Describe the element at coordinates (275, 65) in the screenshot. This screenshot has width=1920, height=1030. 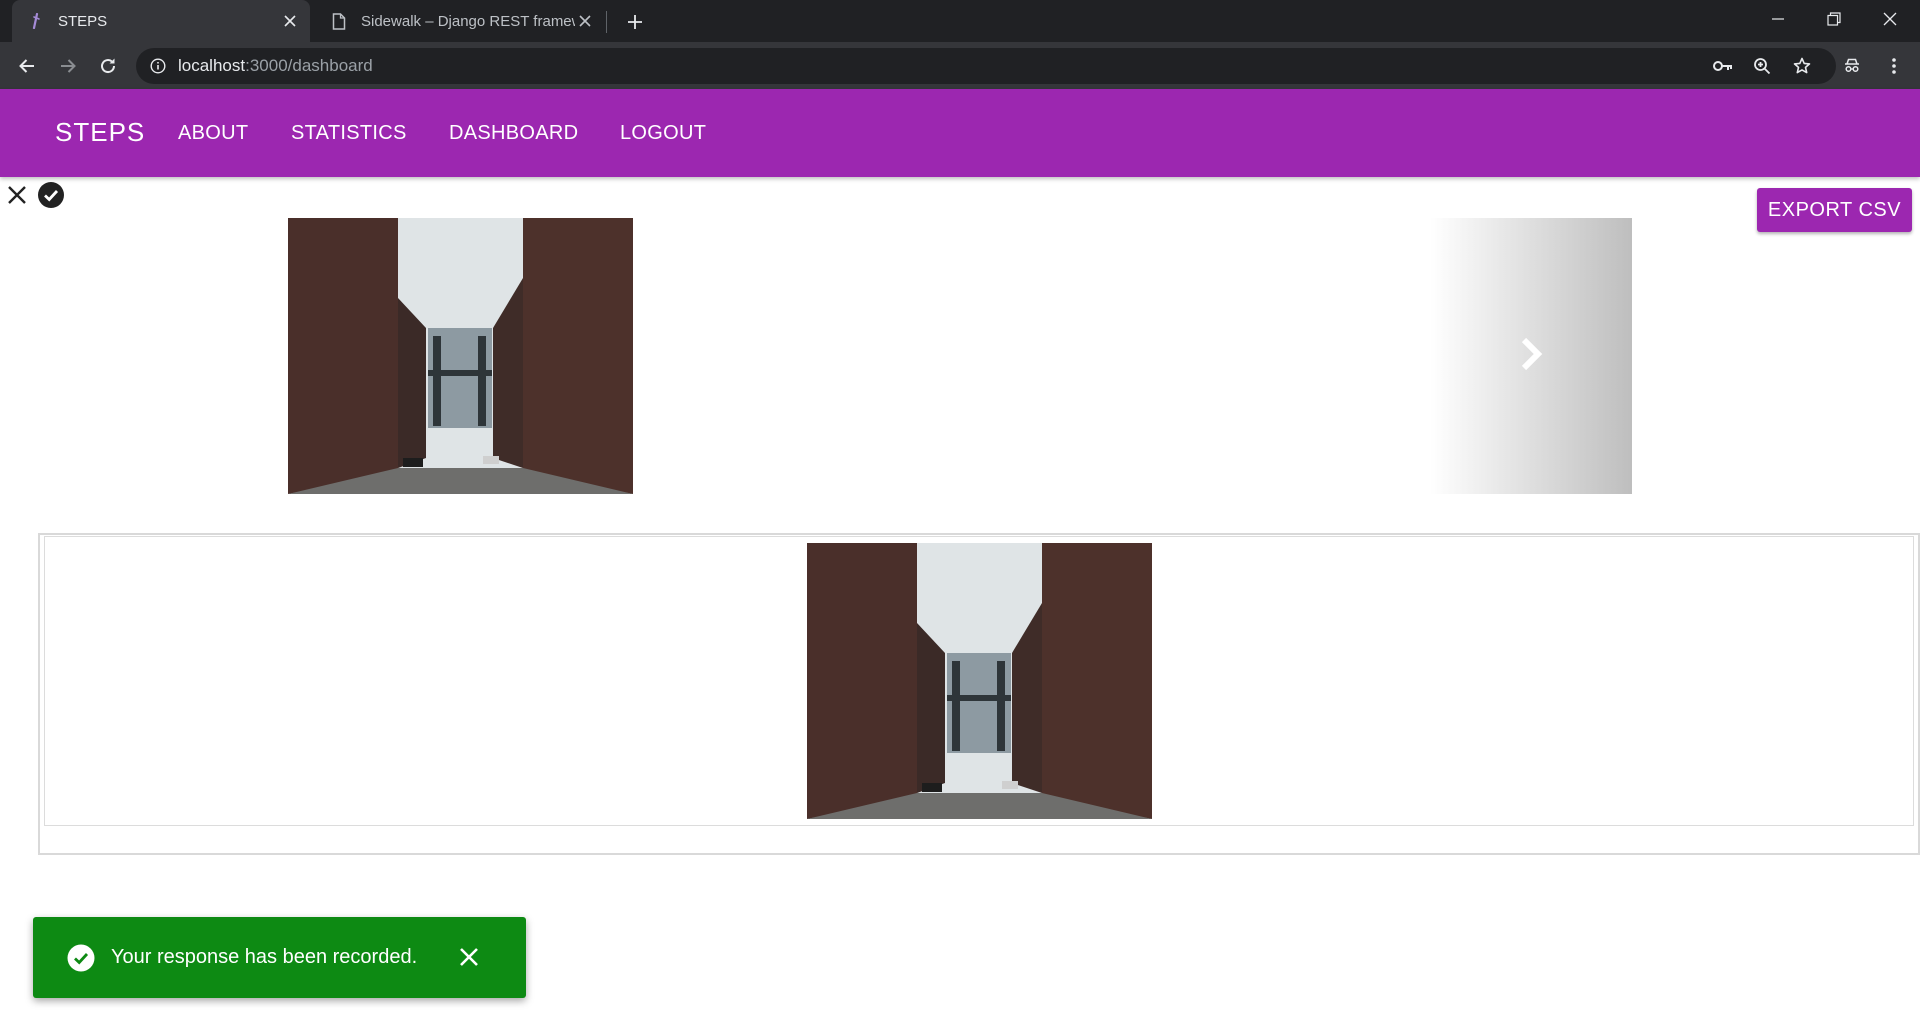
I see `url-text: localhost:3000/dashboard` at that location.